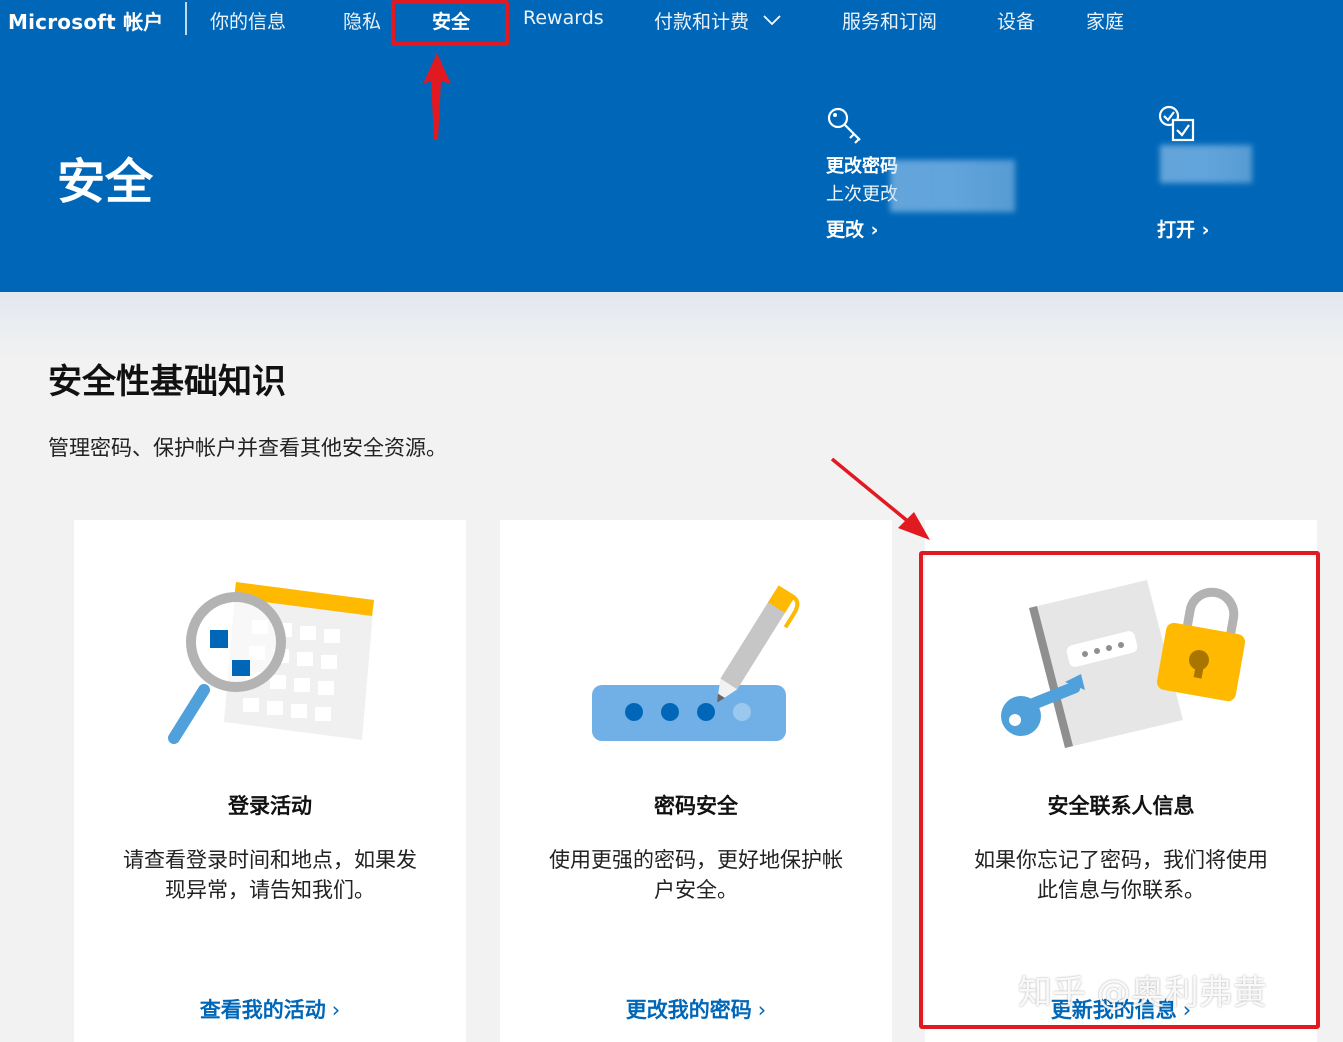 The image size is (1343, 1042). I want to click on section-title: 安全性基础知识, so click(167, 382).